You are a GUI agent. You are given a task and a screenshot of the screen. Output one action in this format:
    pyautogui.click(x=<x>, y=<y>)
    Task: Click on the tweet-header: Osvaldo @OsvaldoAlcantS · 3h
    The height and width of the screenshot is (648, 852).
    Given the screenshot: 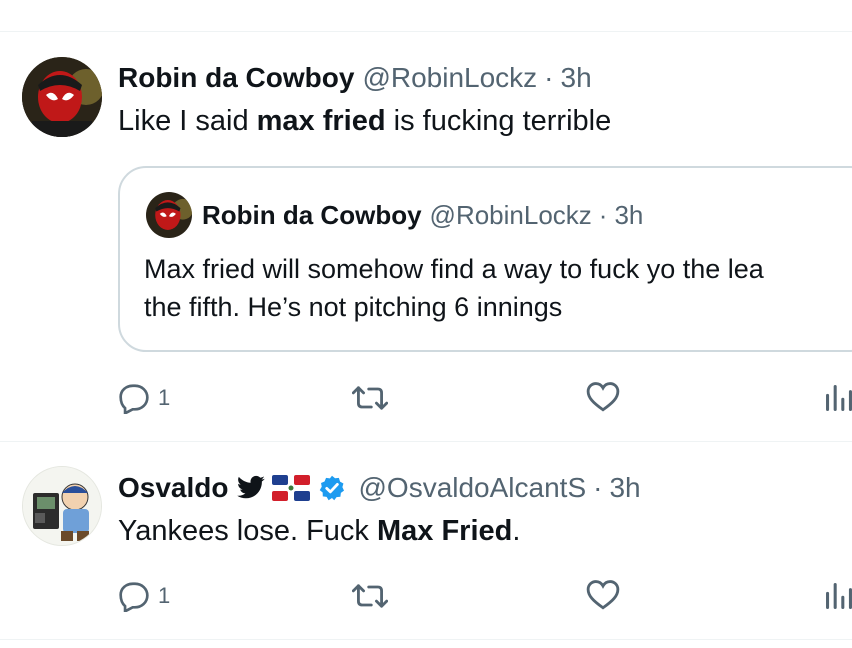 What is the action you would take?
    pyautogui.click(x=379, y=488)
    